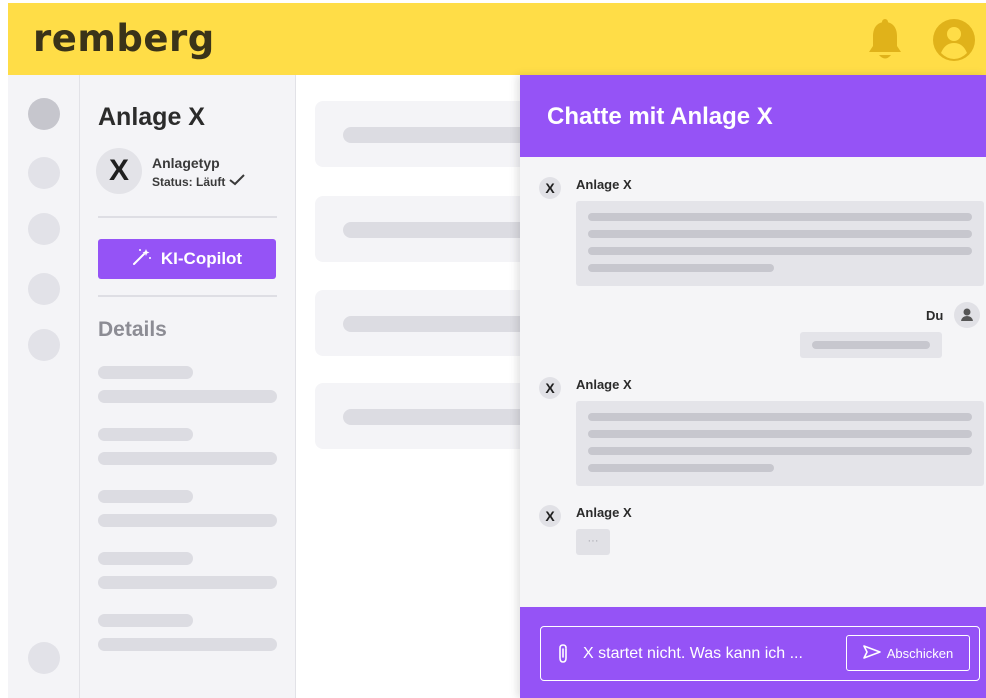  I want to click on remberg-logo: remberg, so click(124, 38).